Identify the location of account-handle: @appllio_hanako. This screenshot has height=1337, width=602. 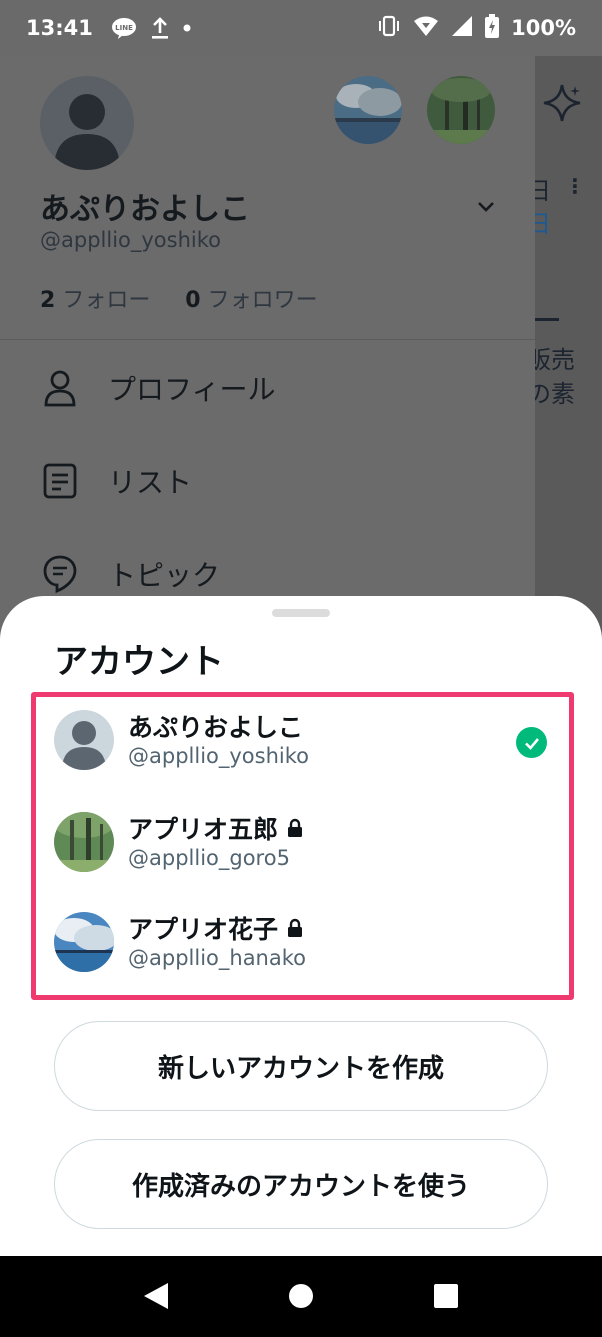
(217, 958).